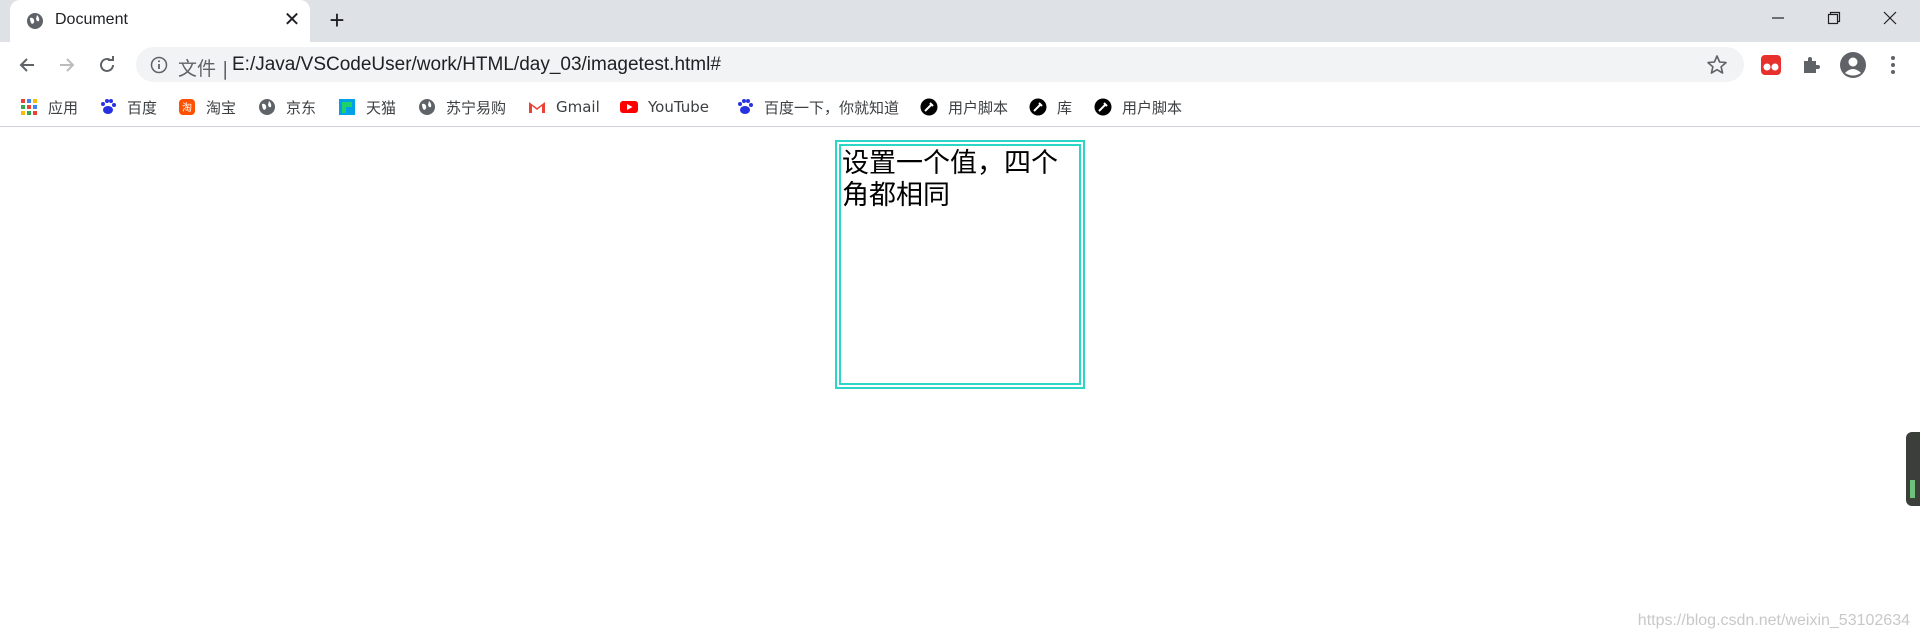 The height and width of the screenshot is (641, 1920). I want to click on more-vertical-icon, so click(1893, 65).